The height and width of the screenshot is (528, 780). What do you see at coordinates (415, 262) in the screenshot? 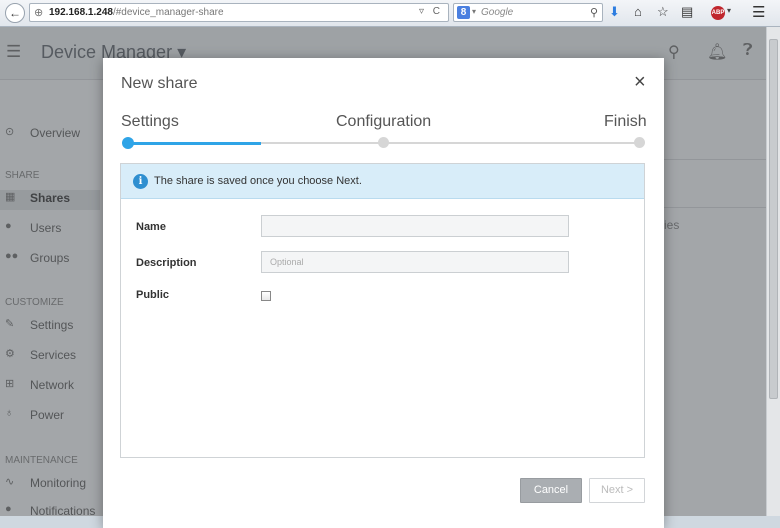
I see `description-field` at bounding box center [415, 262].